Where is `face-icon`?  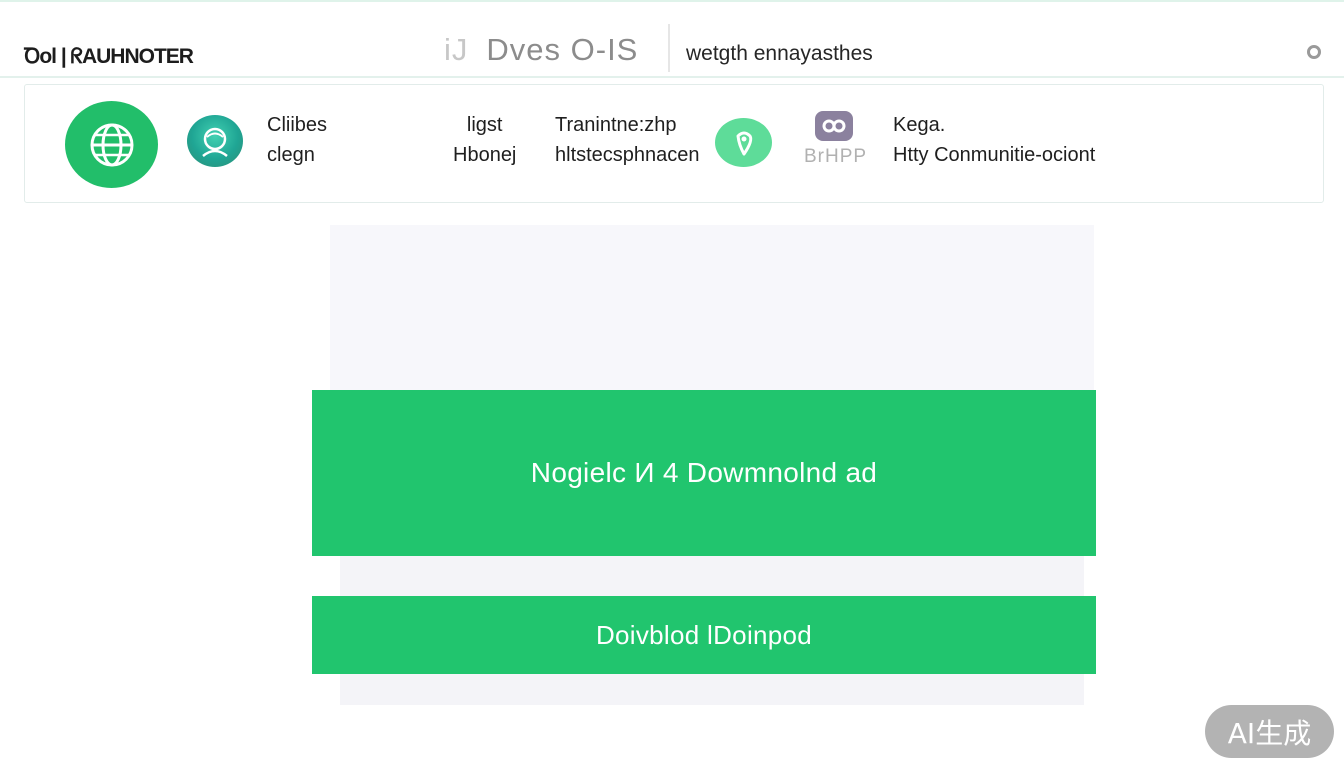
face-icon is located at coordinates (215, 141).